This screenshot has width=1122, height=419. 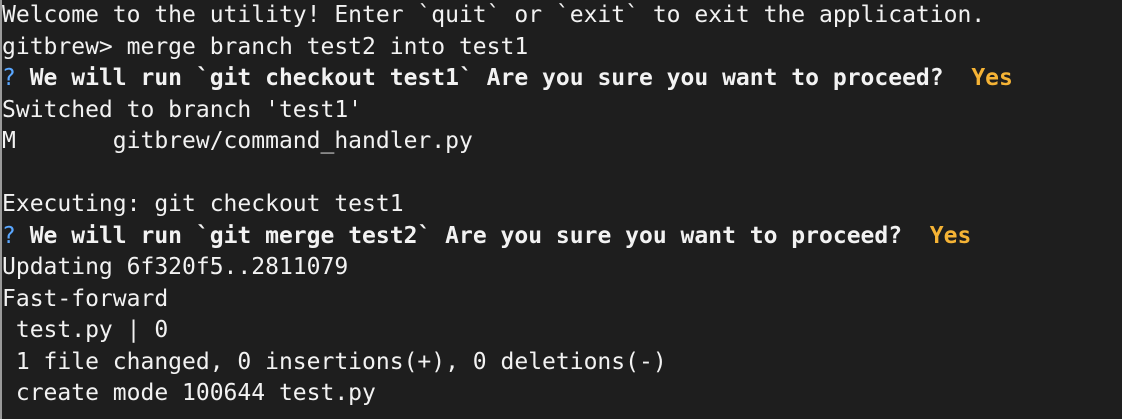 What do you see at coordinates (175, 267) in the screenshot?
I see `output-line: Updating 6f320f5..2811079` at bounding box center [175, 267].